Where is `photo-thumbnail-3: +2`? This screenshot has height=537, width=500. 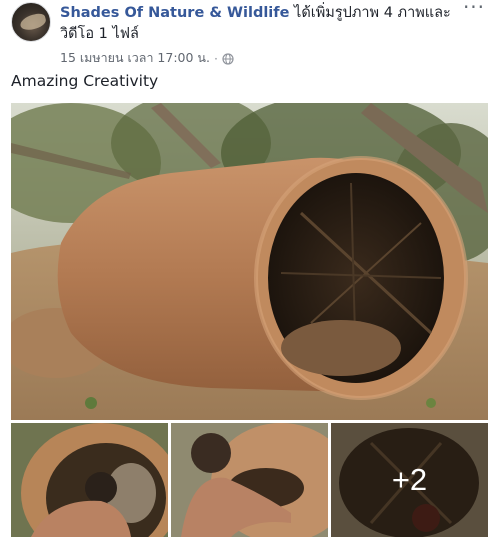
photo-thumbnail-3: +2 is located at coordinates (409, 480).